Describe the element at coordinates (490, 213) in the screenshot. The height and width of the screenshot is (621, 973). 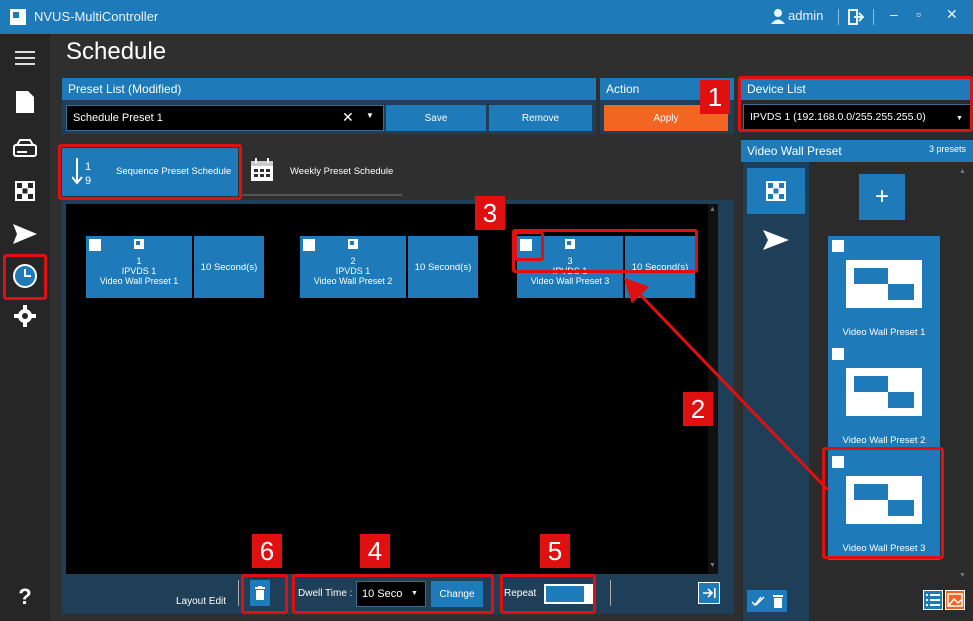
I see `annotation-badge: 3` at that location.